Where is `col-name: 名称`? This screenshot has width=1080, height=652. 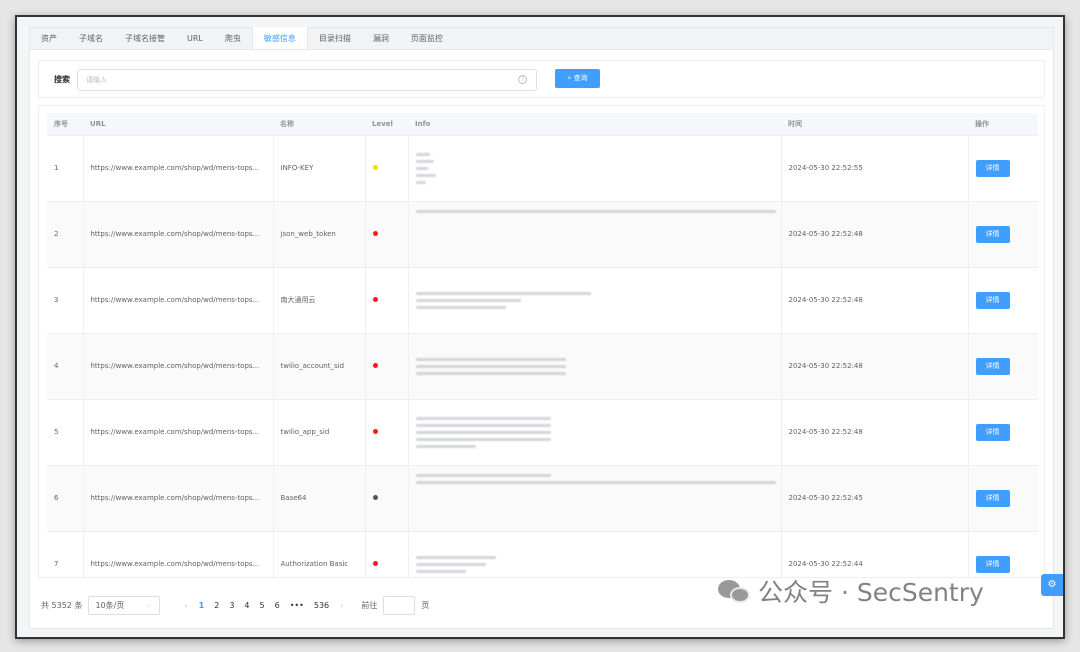 col-name: 名称 is located at coordinates (319, 124).